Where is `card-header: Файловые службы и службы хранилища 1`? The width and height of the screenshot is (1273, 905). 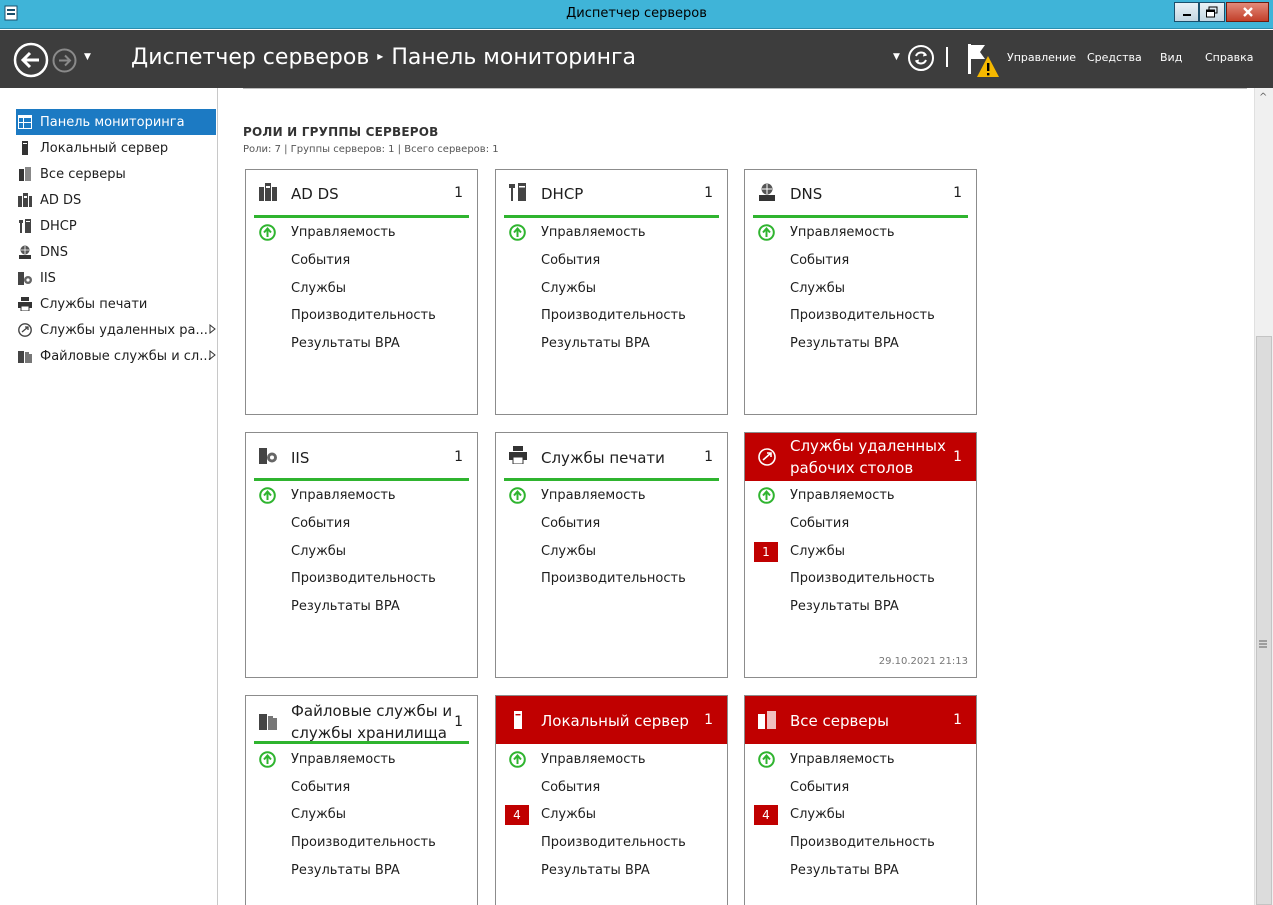
card-header: Файловые службы и службы хранилища 1 is located at coordinates (361, 720).